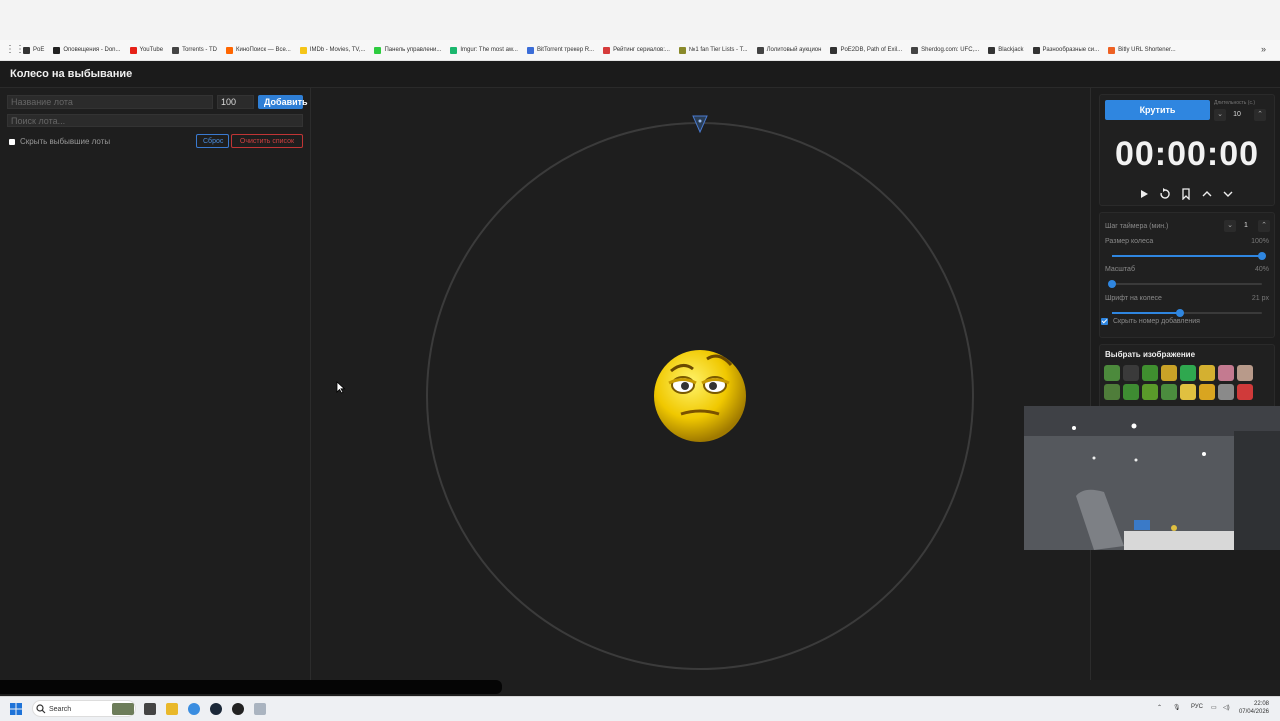 The height and width of the screenshot is (721, 1280). I want to click on restart-icon, so click(1165, 194).